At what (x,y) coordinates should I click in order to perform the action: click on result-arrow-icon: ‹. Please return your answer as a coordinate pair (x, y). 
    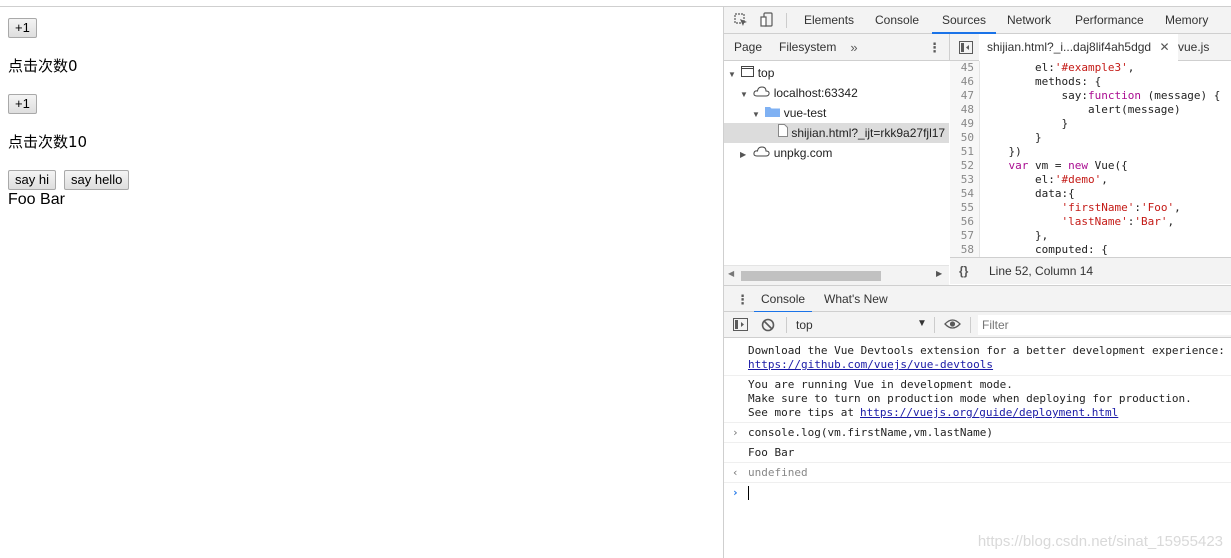
    Looking at the image, I should click on (735, 472).